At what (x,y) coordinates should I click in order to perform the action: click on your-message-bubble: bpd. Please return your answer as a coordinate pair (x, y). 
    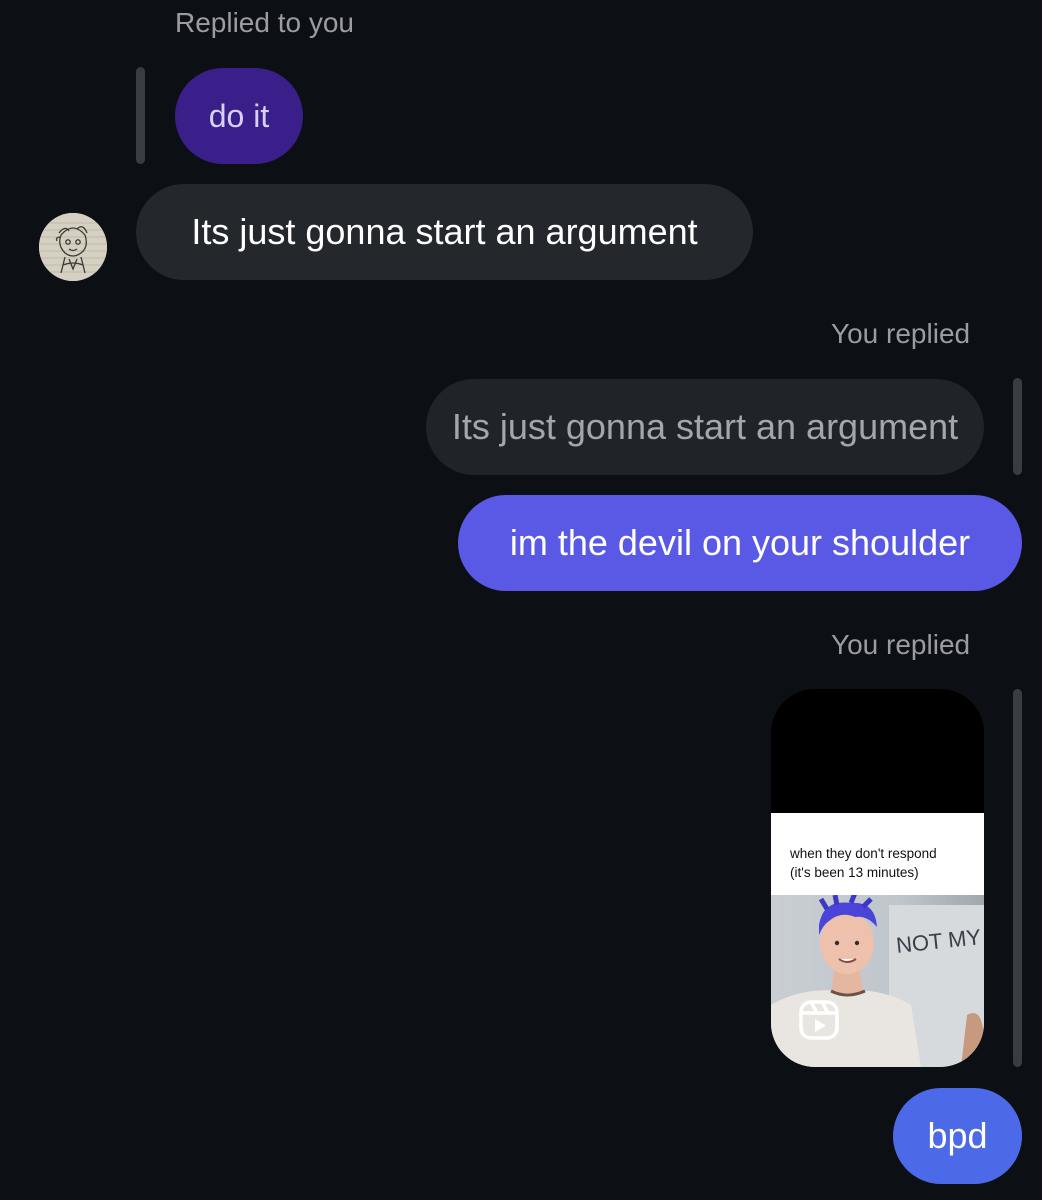
    Looking at the image, I should click on (957, 1136).